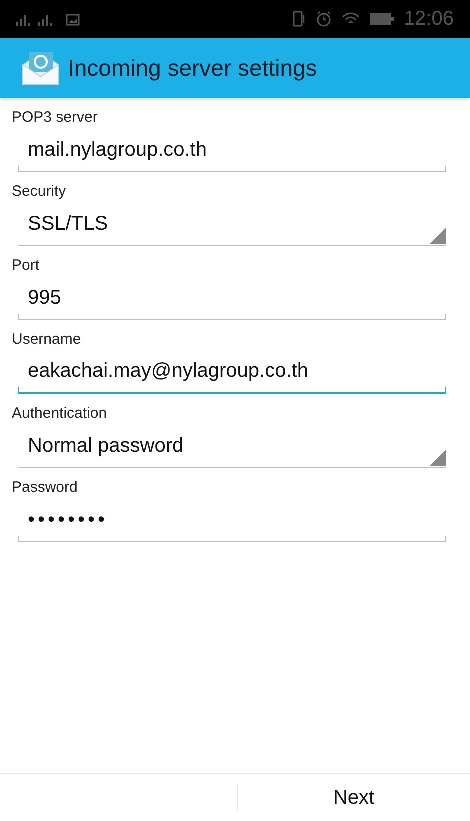  I want to click on clock-time: 12:06, so click(429, 19).